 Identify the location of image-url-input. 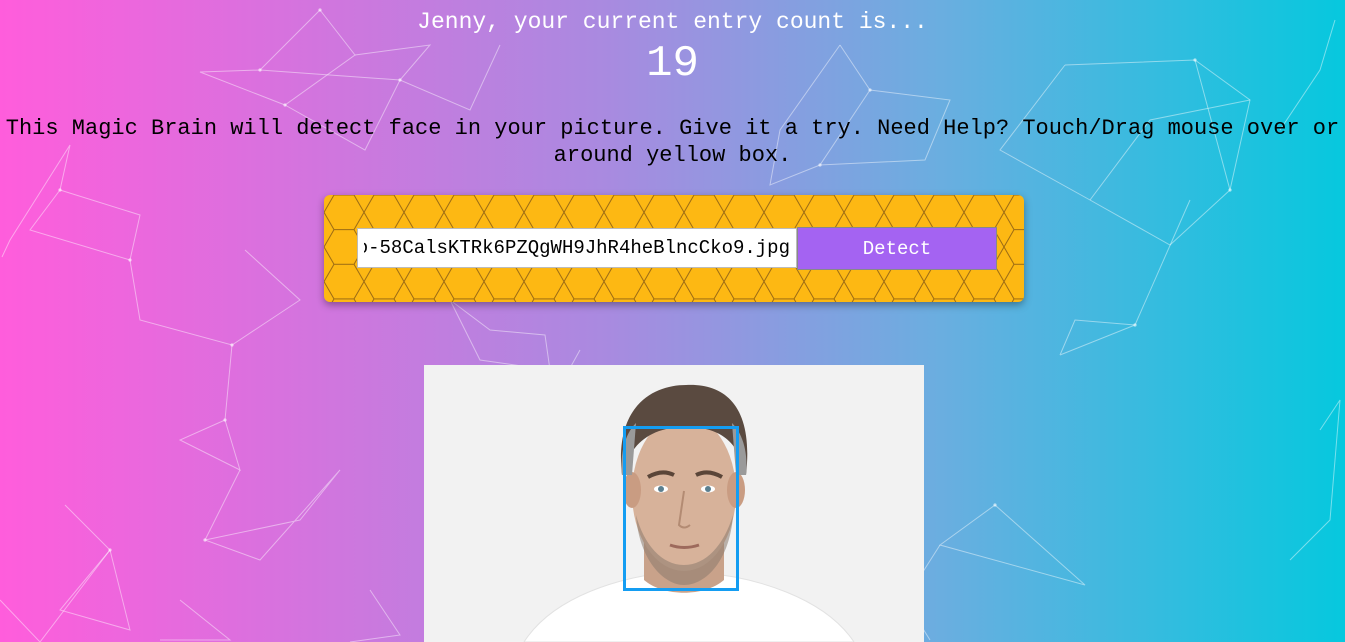
(577, 248).